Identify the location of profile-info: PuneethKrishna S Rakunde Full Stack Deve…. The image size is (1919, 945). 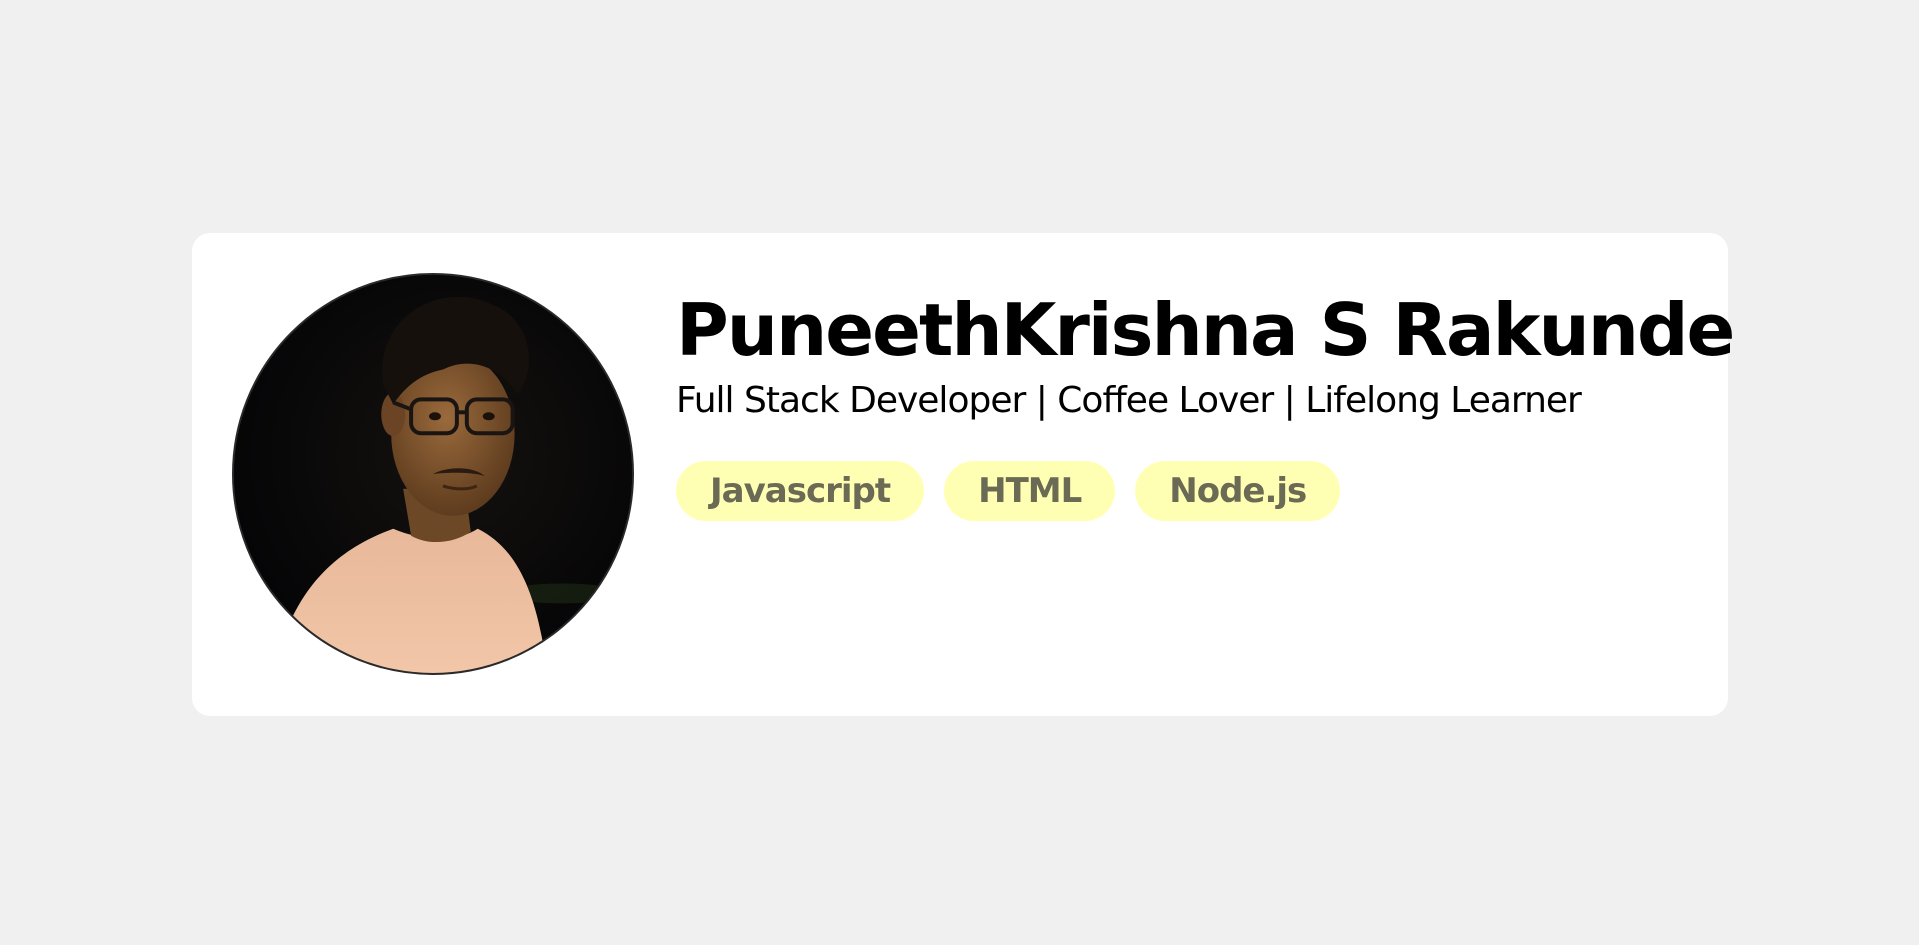
(1205, 404).